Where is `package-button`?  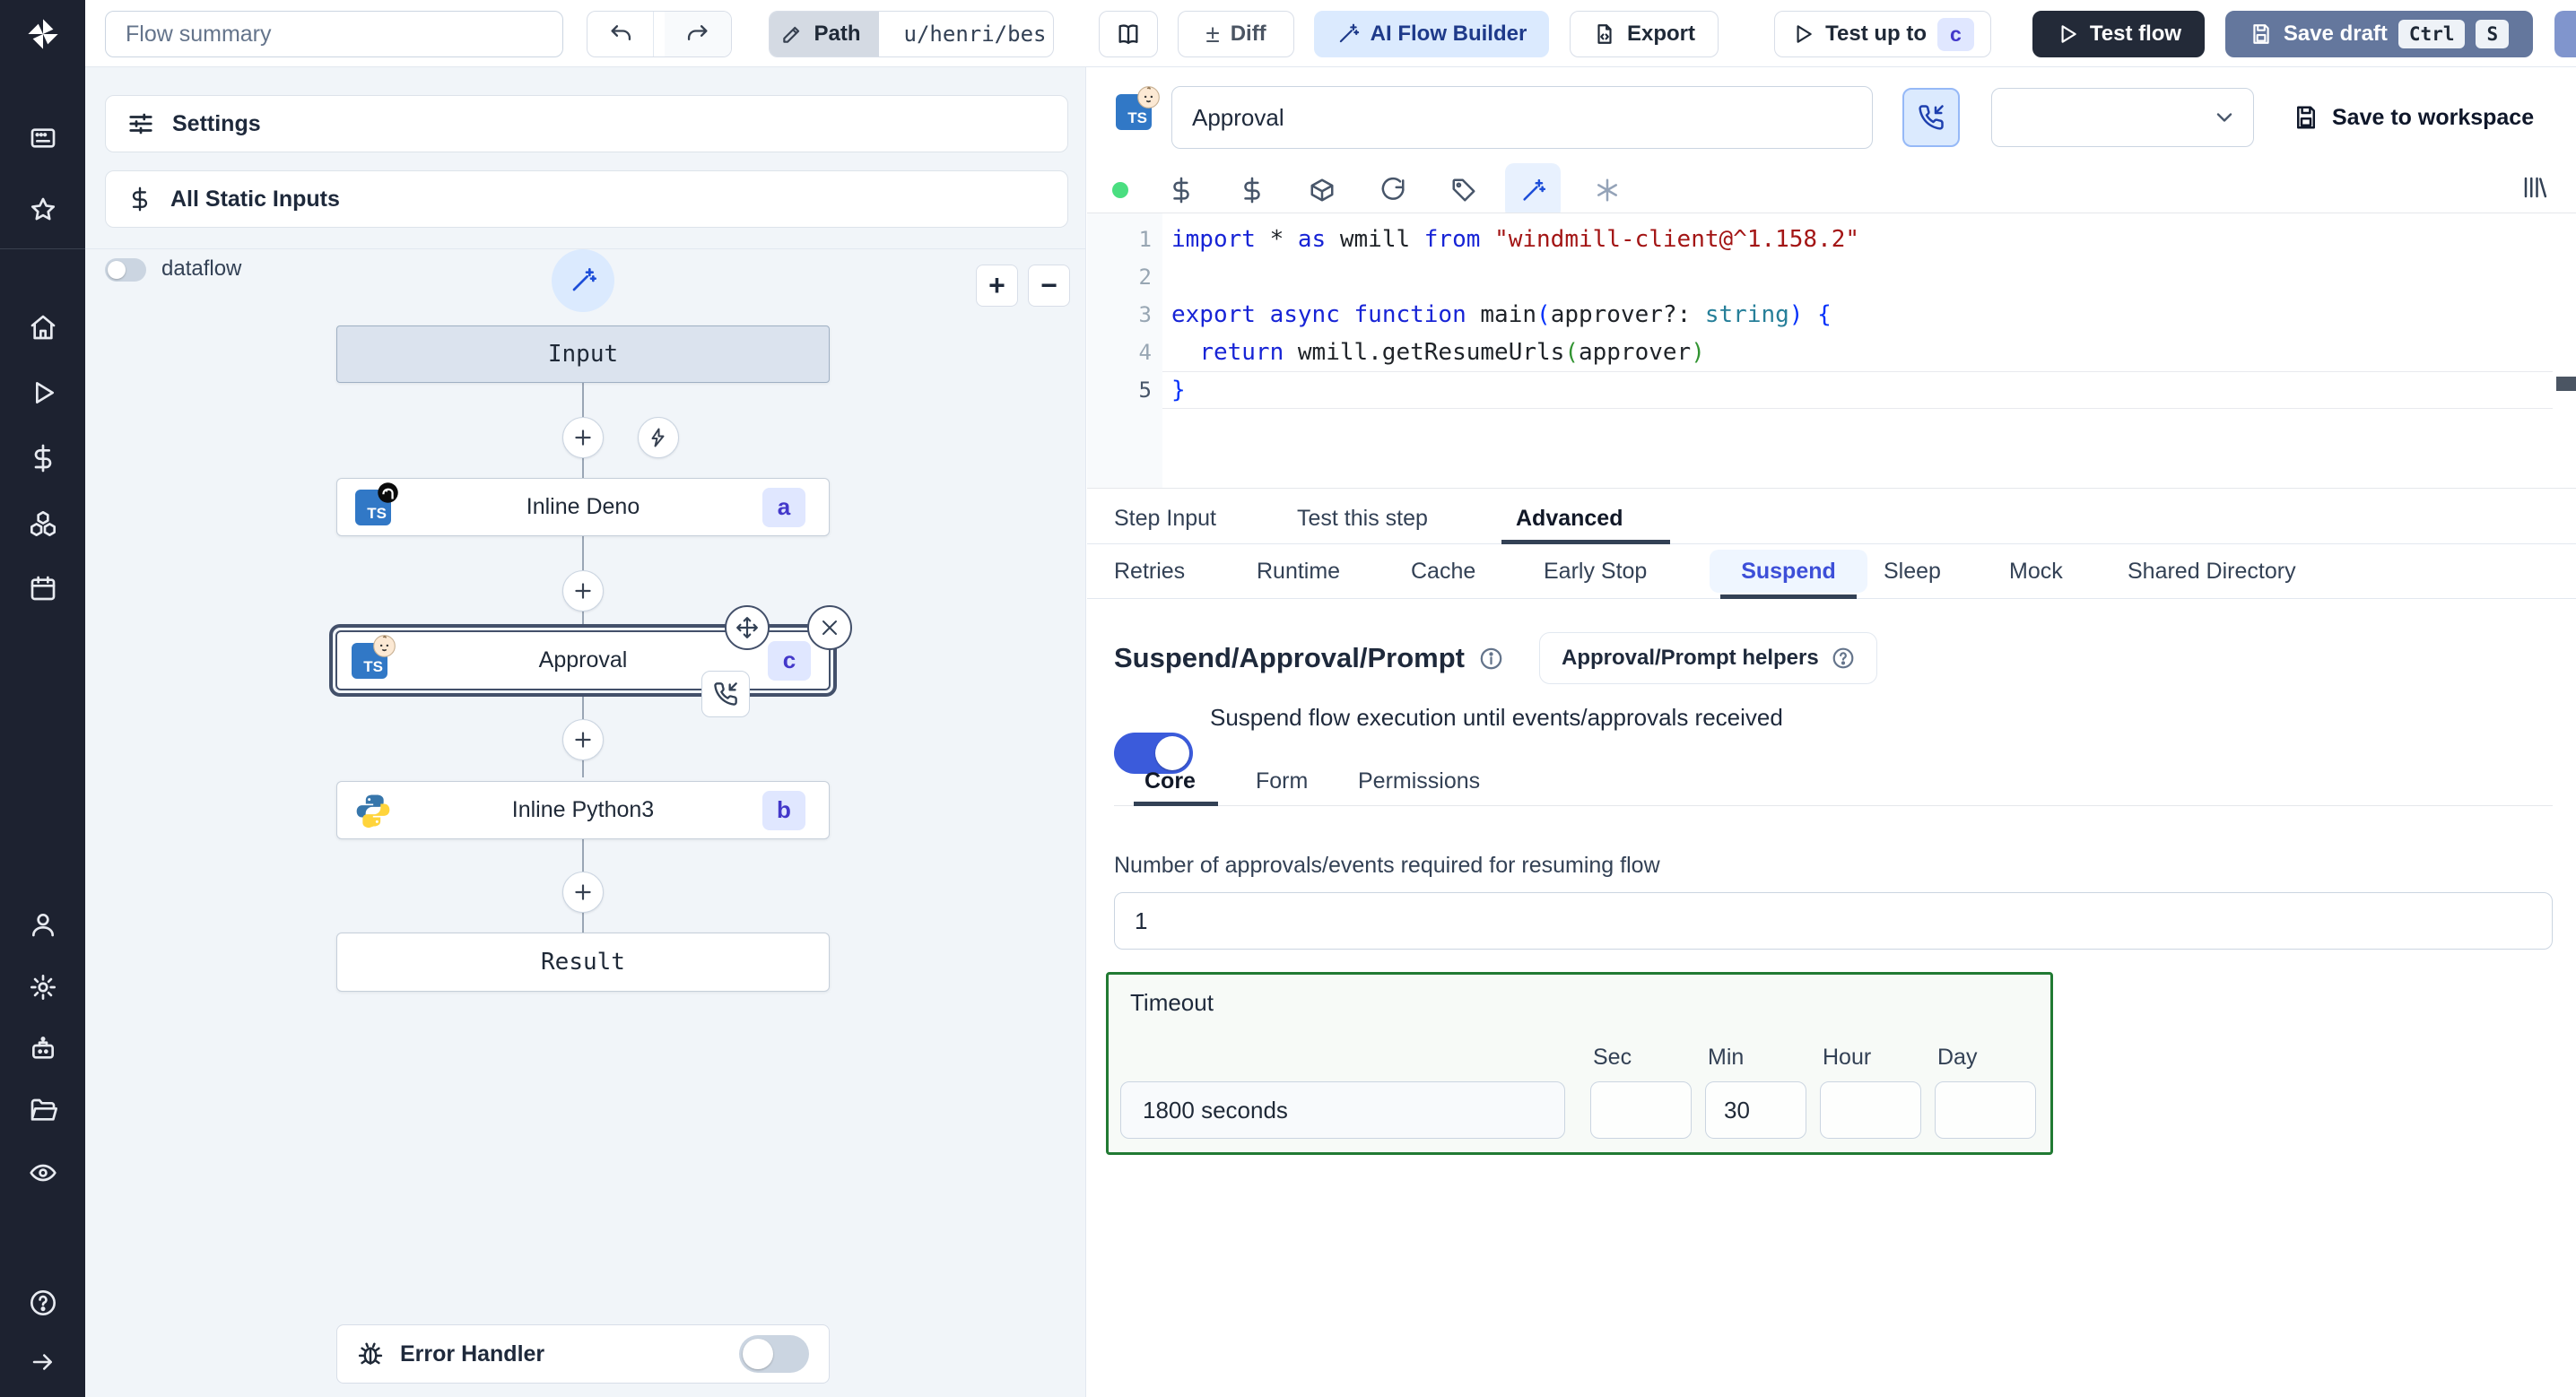 package-button is located at coordinates (1322, 190).